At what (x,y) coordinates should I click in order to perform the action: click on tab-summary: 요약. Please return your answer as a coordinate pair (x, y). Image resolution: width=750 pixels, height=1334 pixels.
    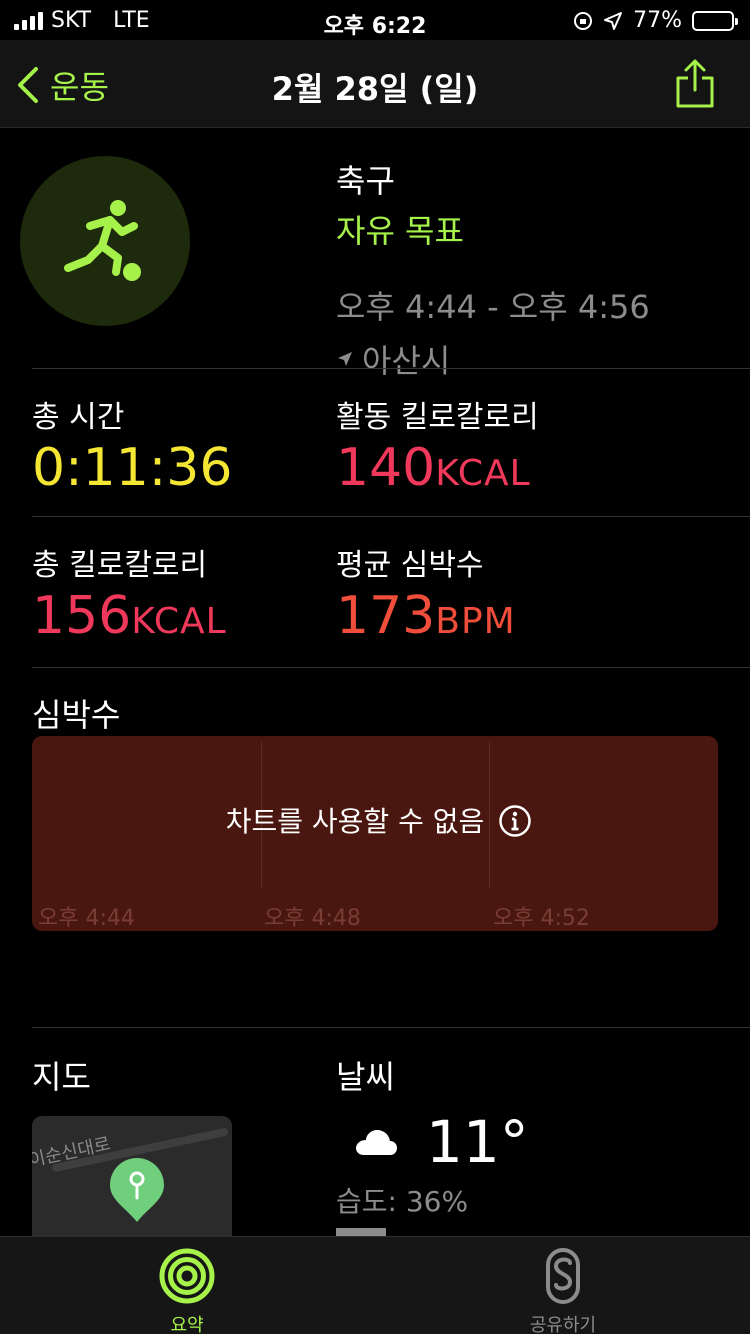
    Looking at the image, I should click on (187, 1290).